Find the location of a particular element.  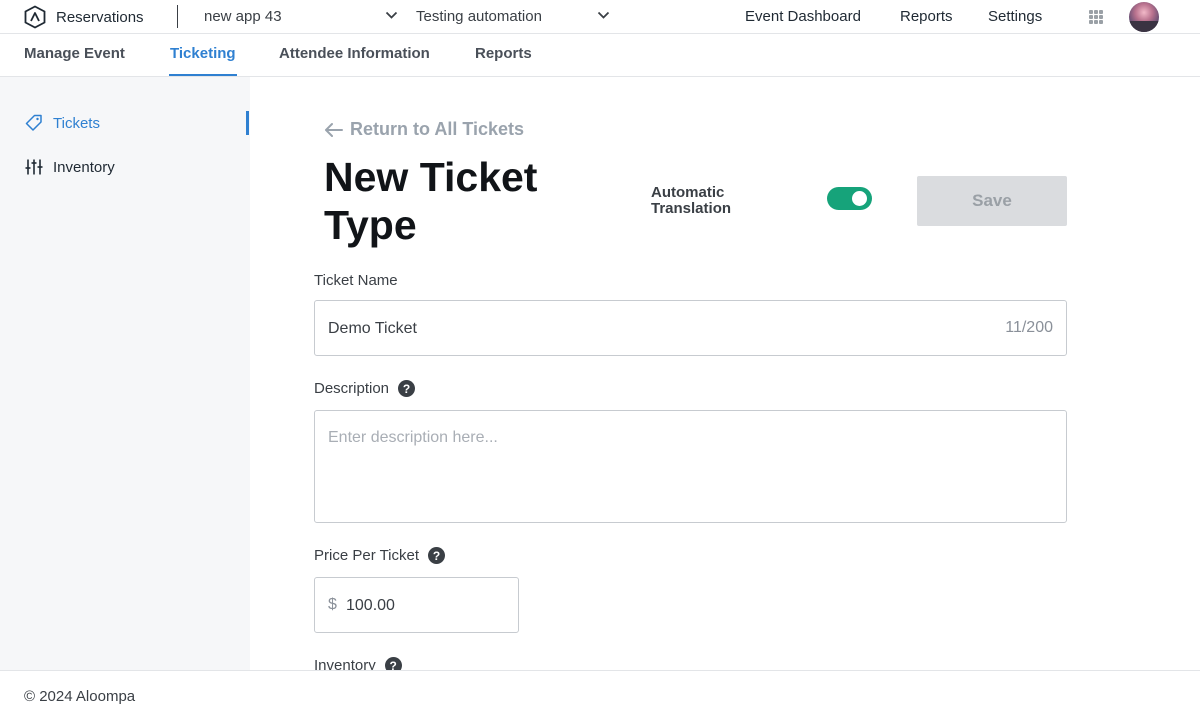

app-selector: new app 43 is located at coordinates (243, 16).